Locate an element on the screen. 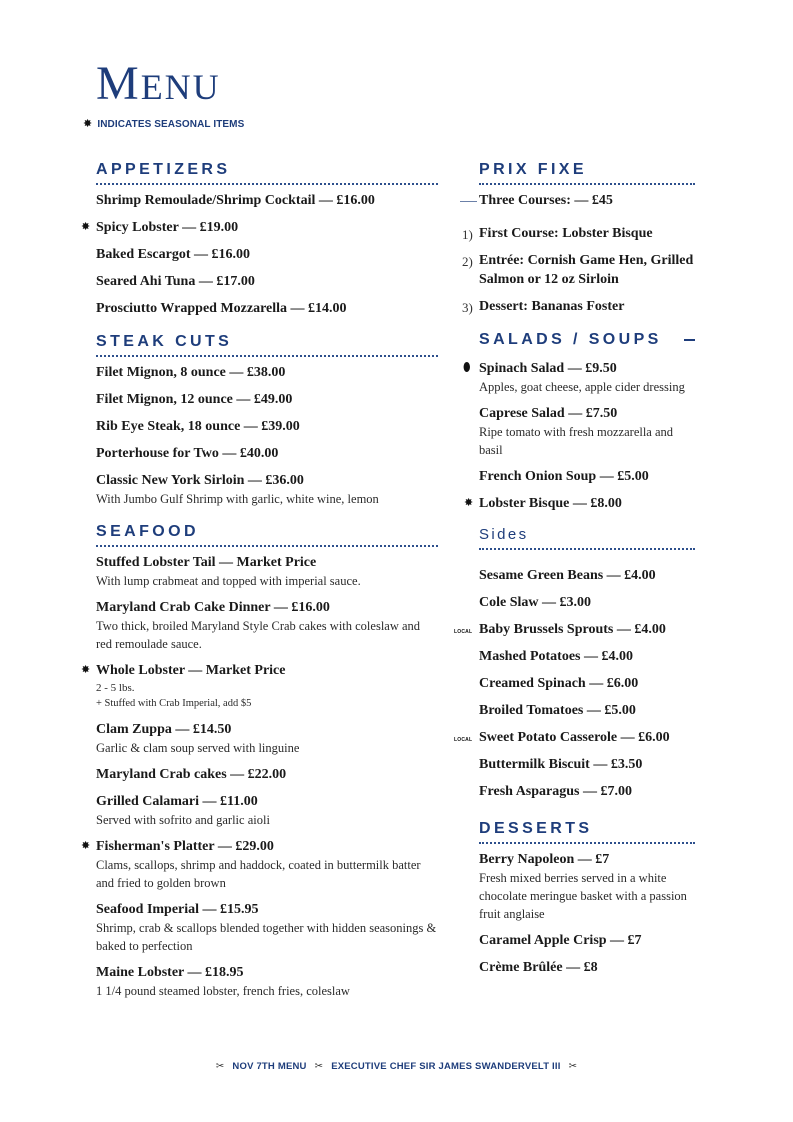  prix-fixe-intro: Three Courses: — £45 is located at coordinates (577, 200).